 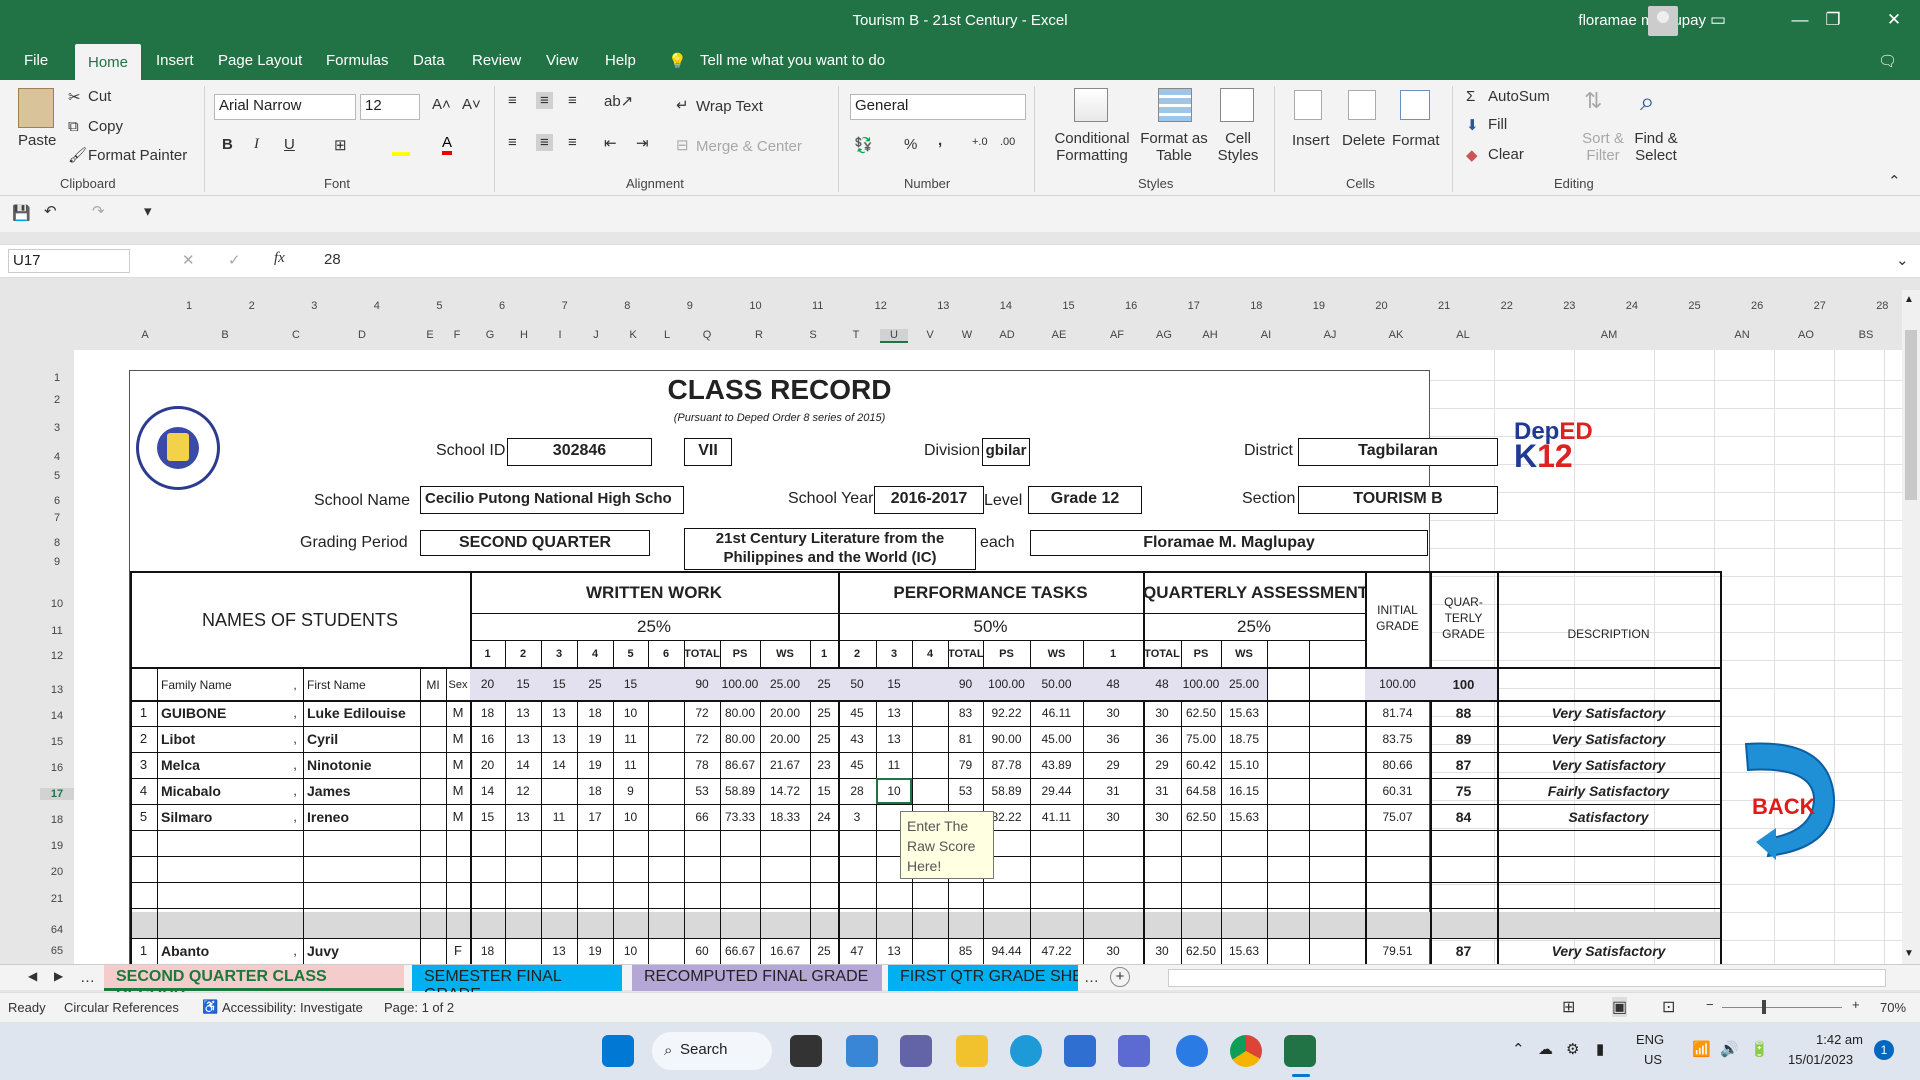 What do you see at coordinates (1568, 1007) in the screenshot?
I see `normal-view-icon: ⊞` at bounding box center [1568, 1007].